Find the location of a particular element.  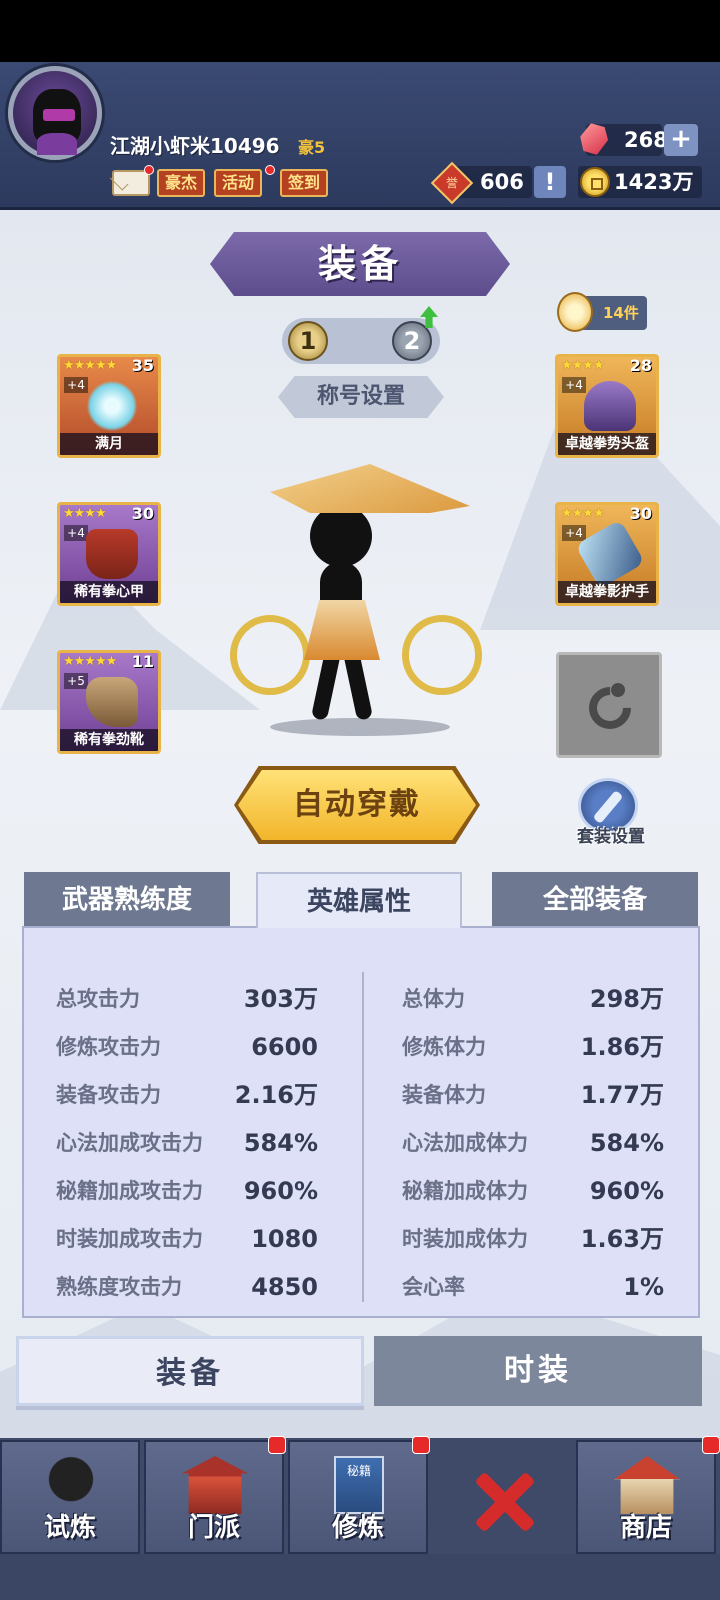

crescent-moon-icon is located at coordinates (112, 406).